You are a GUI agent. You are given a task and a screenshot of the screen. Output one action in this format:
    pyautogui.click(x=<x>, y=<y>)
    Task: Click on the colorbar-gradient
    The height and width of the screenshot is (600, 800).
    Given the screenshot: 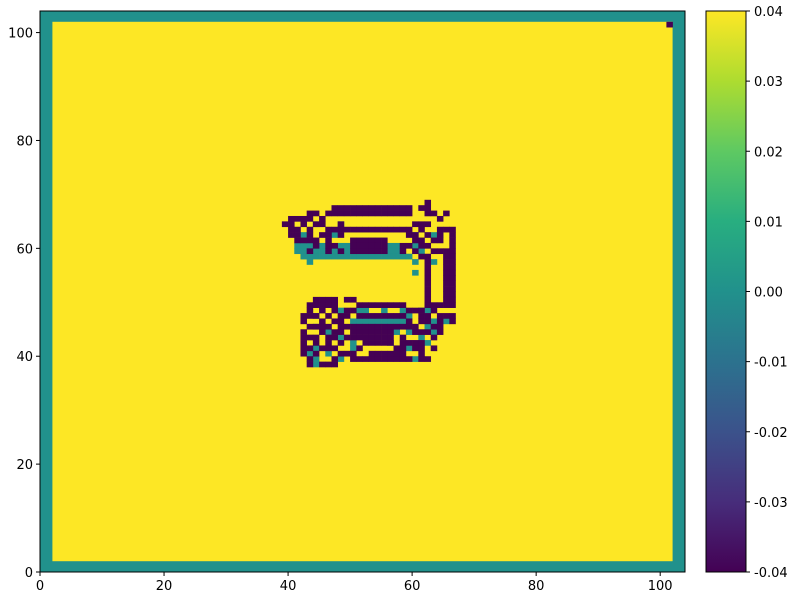 What is the action you would take?
    pyautogui.click(x=726, y=291)
    